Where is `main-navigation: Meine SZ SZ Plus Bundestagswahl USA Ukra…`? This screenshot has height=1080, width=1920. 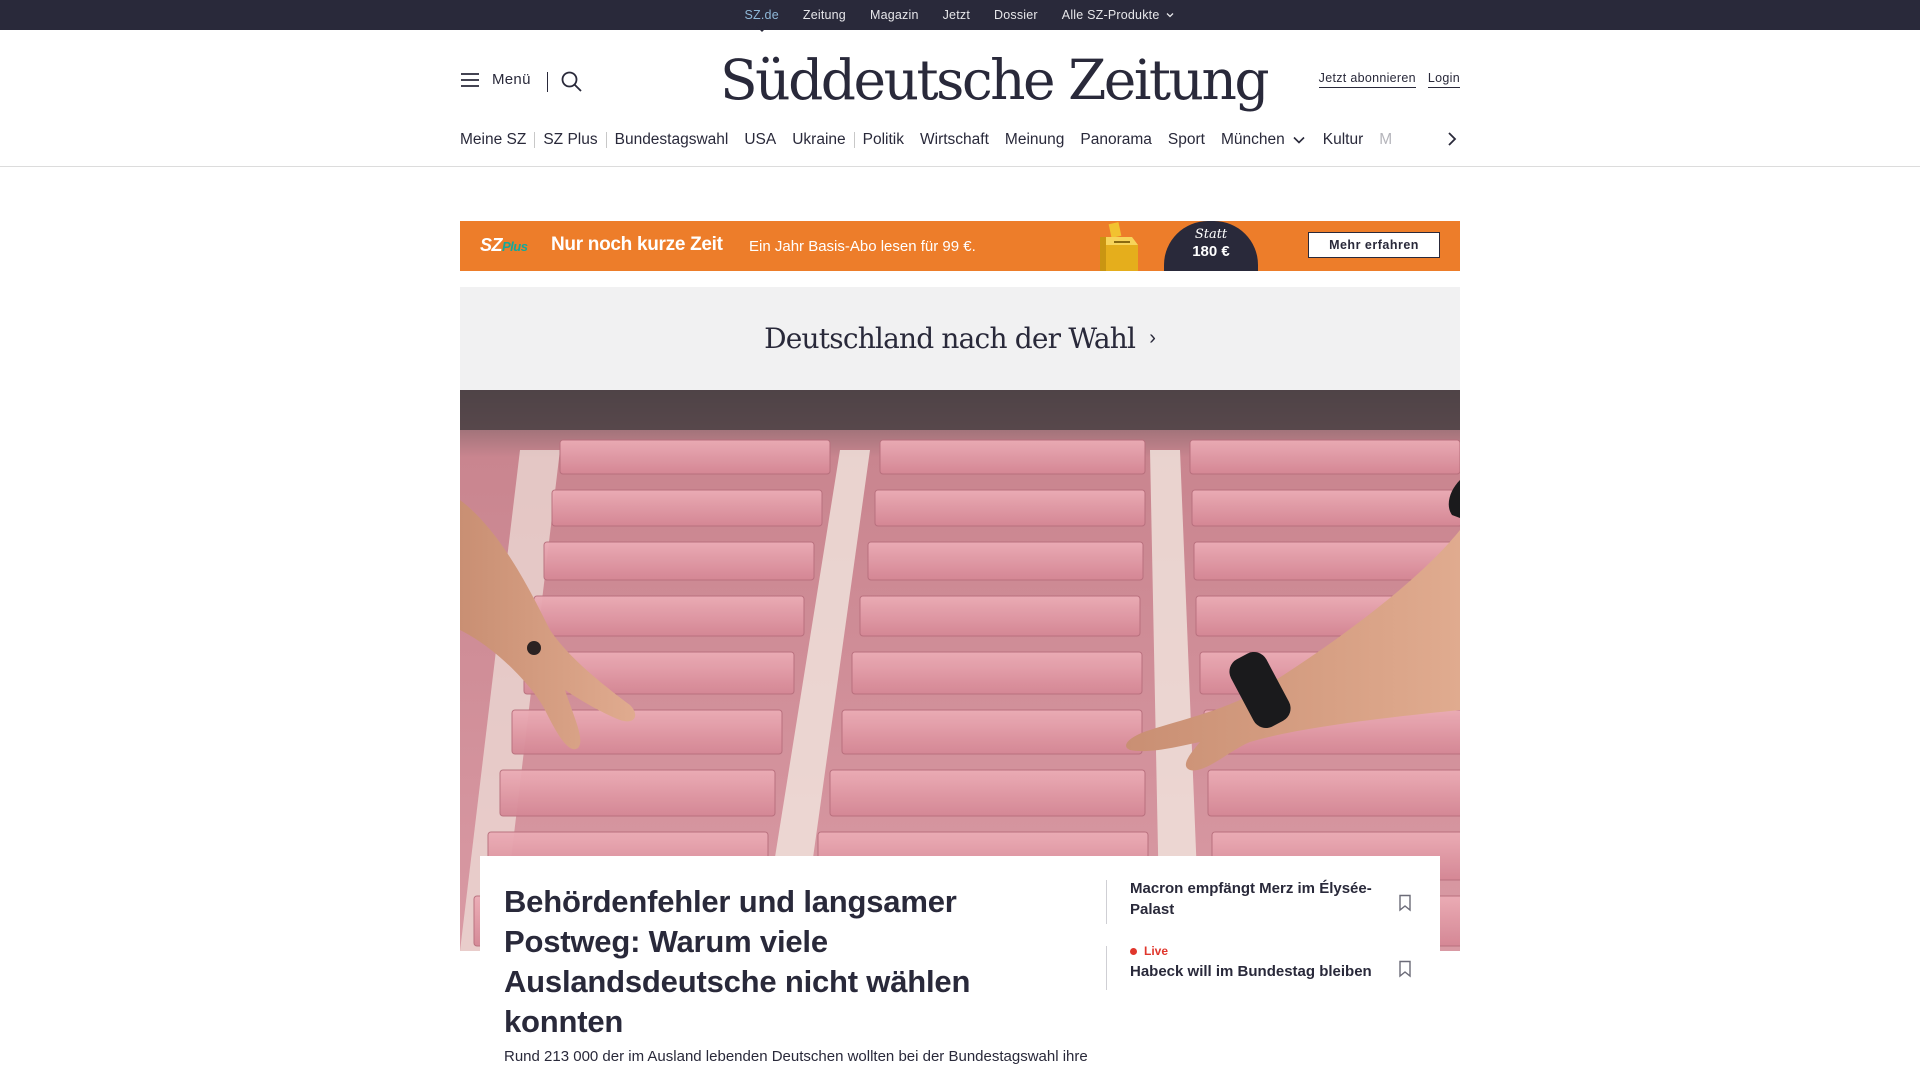 main-navigation: Meine SZ SZ Plus Bundestagswahl USA Ukra… is located at coordinates (960, 140).